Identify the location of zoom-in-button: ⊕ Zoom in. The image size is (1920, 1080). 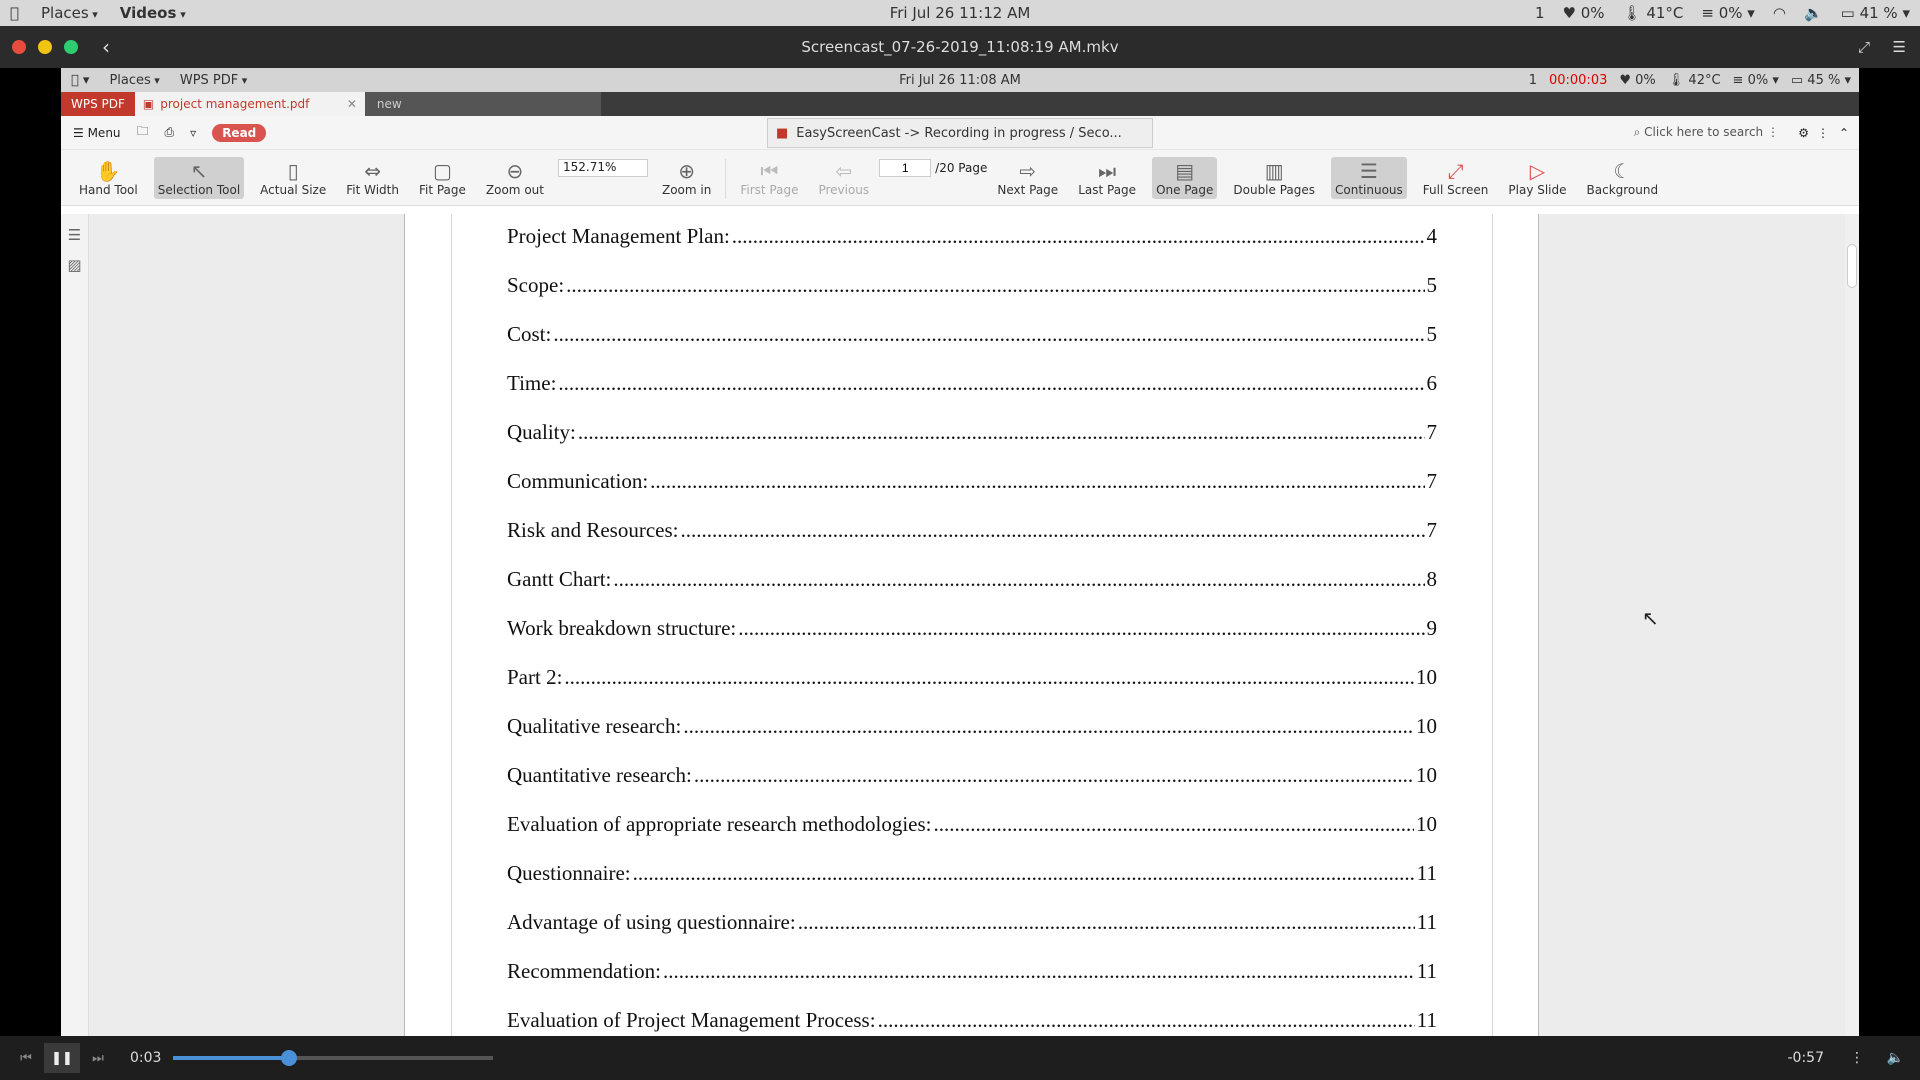
(686, 178).